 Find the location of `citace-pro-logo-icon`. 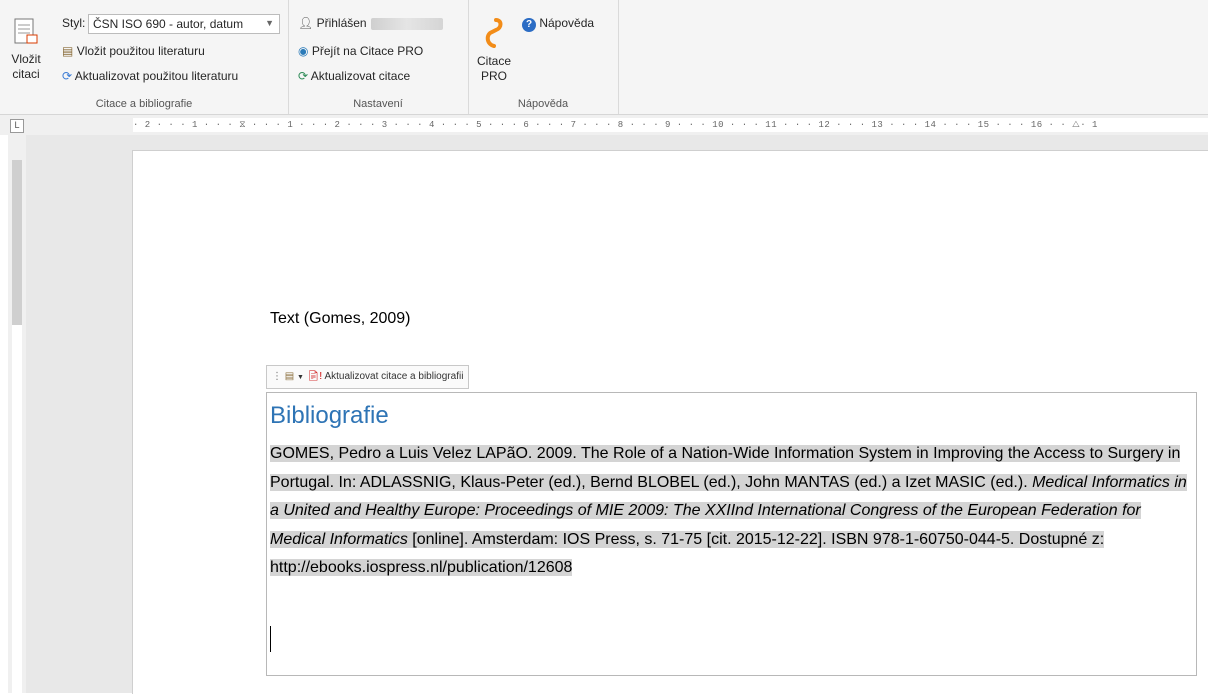

citace-pro-logo-icon is located at coordinates (494, 33).